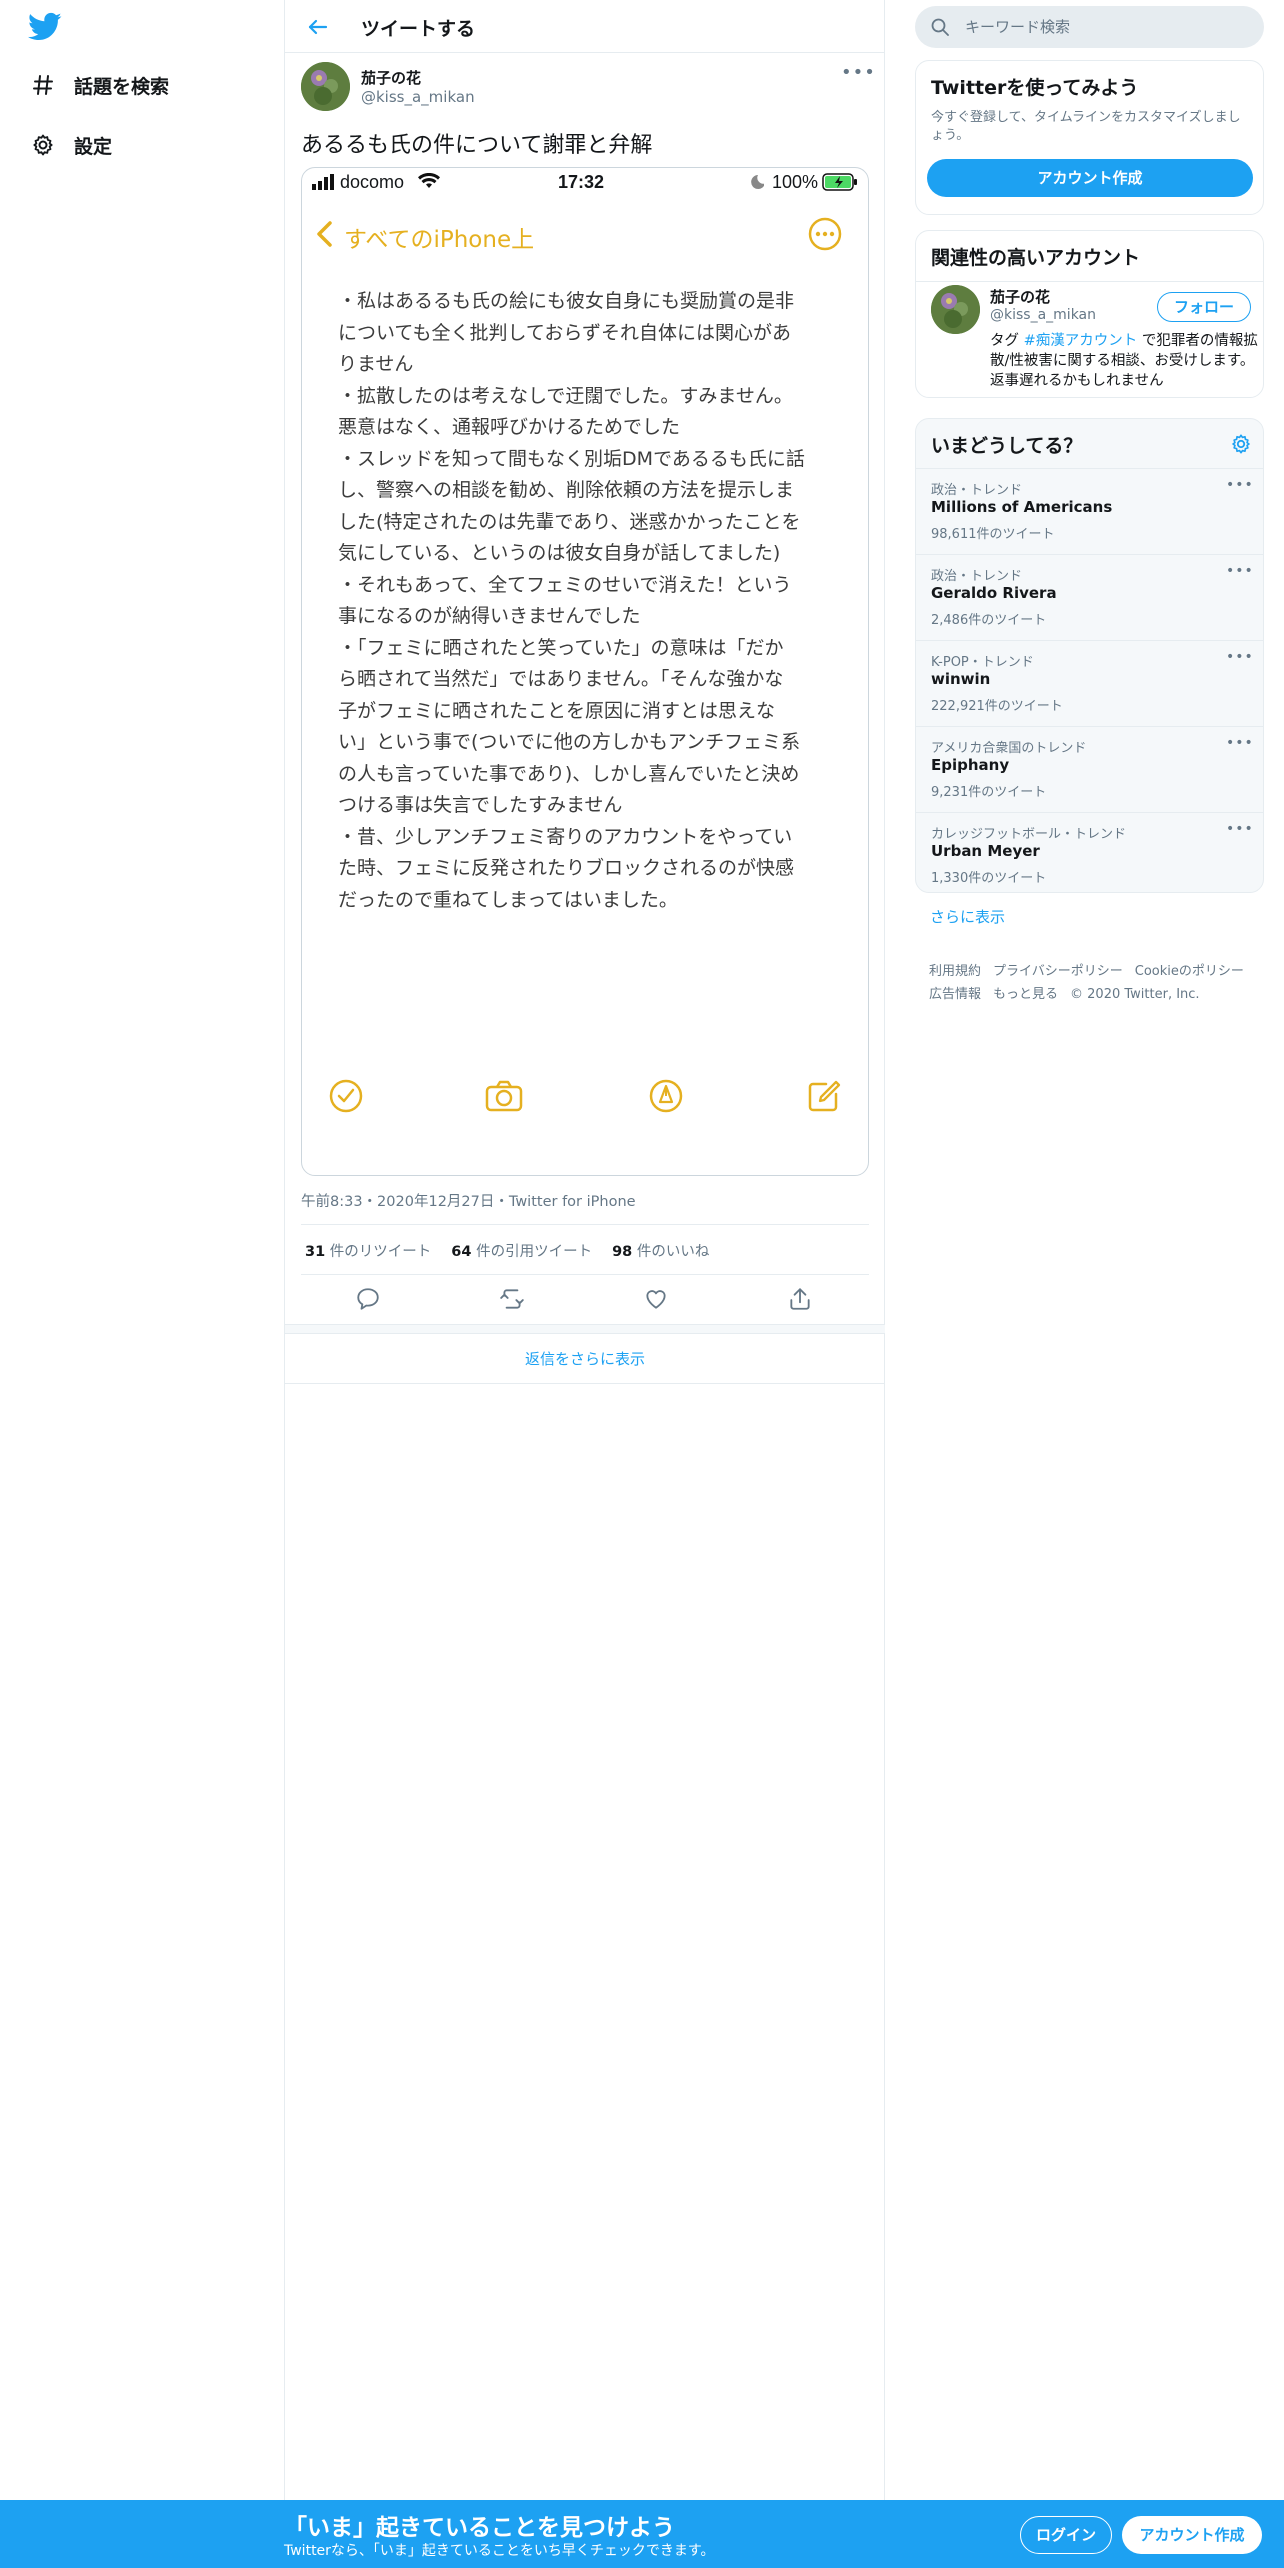  I want to click on page-title: ツイートする, so click(418, 29).